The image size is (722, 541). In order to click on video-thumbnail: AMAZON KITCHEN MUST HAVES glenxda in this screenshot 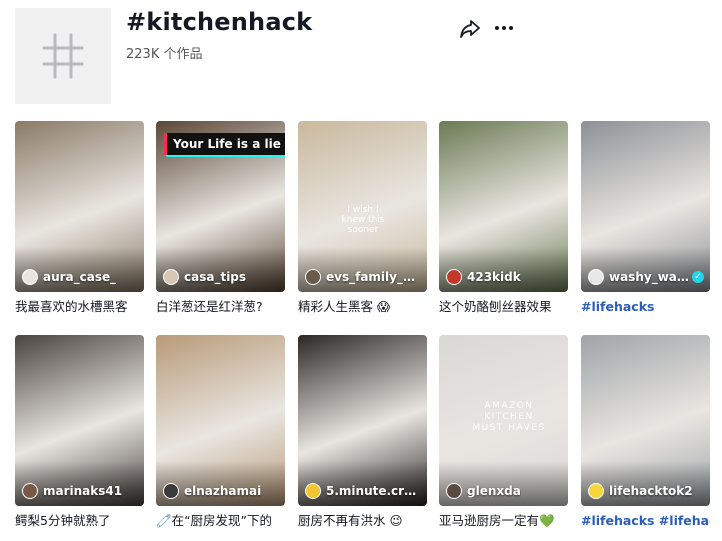, I will do `click(503, 420)`.